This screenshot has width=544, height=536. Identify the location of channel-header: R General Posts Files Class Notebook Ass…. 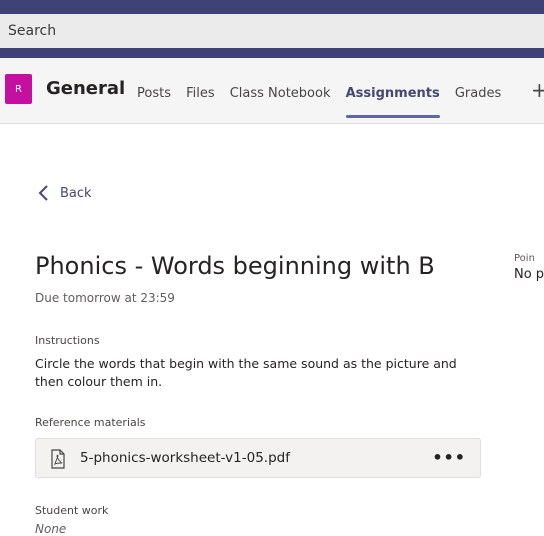
(272, 91).